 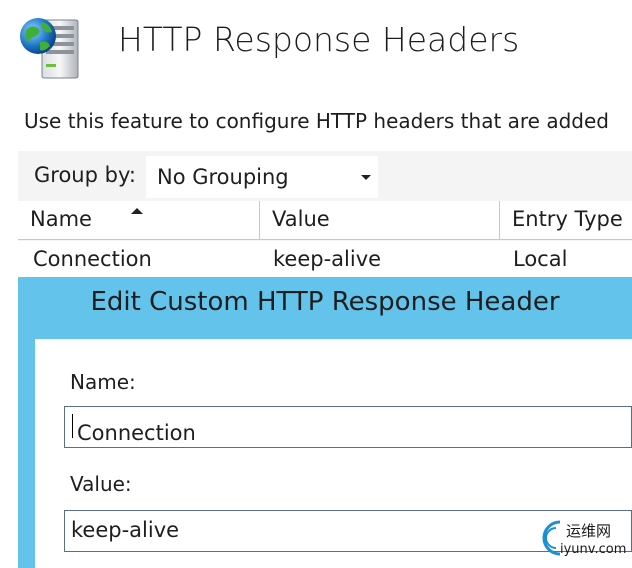 I want to click on cell-entry-type: Local, so click(x=540, y=259).